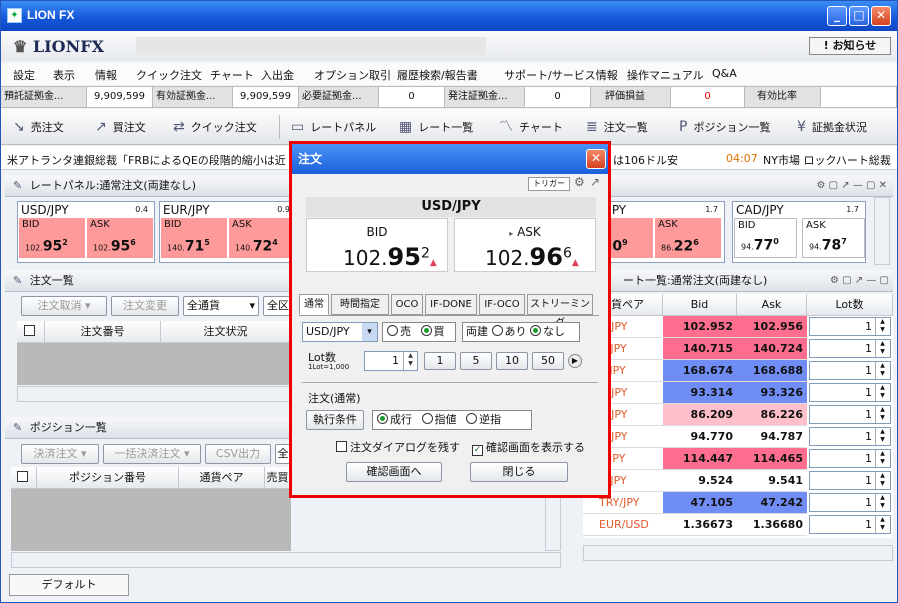  I want to click on market-radio: 成行, so click(394, 419).